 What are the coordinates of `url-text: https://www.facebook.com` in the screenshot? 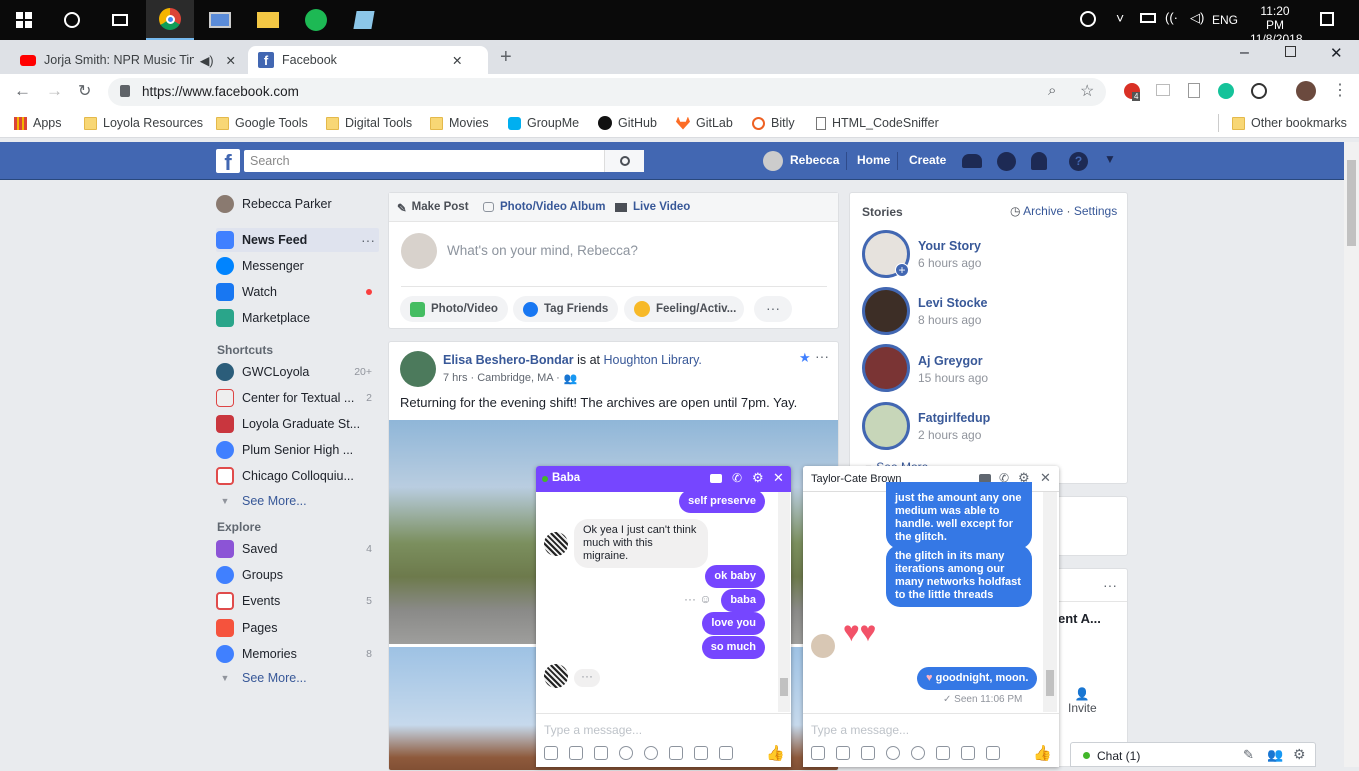 It's located at (220, 91).